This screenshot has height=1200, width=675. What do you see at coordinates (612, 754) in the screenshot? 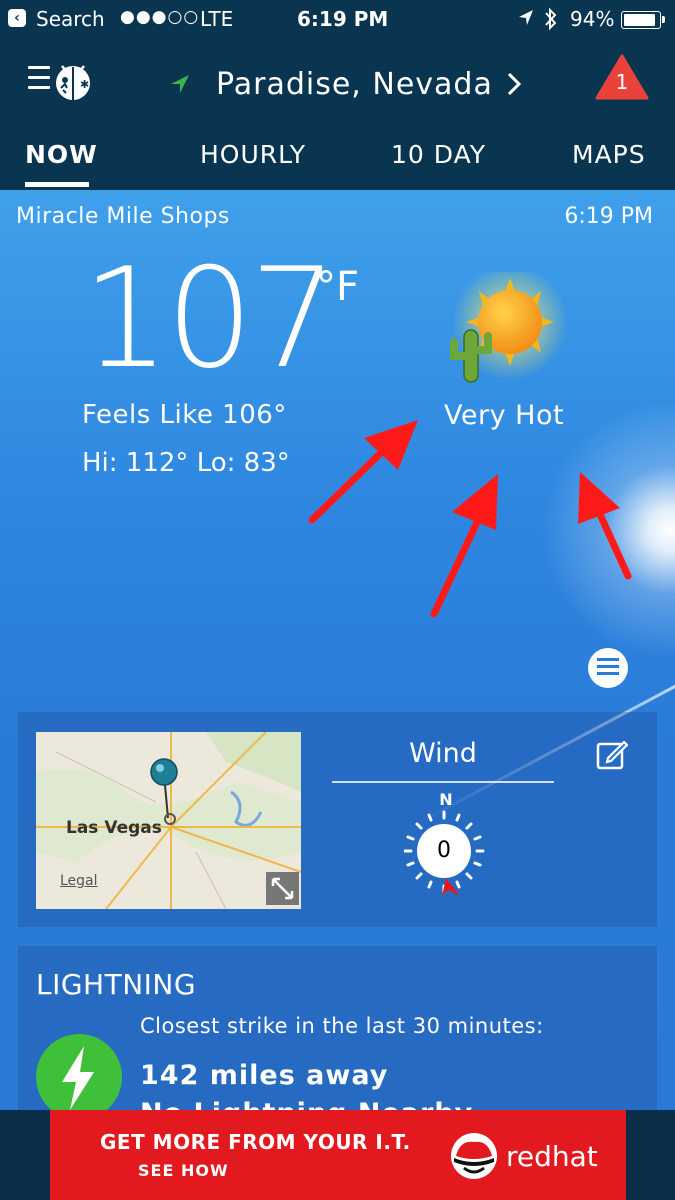
I see `edit-icon` at bounding box center [612, 754].